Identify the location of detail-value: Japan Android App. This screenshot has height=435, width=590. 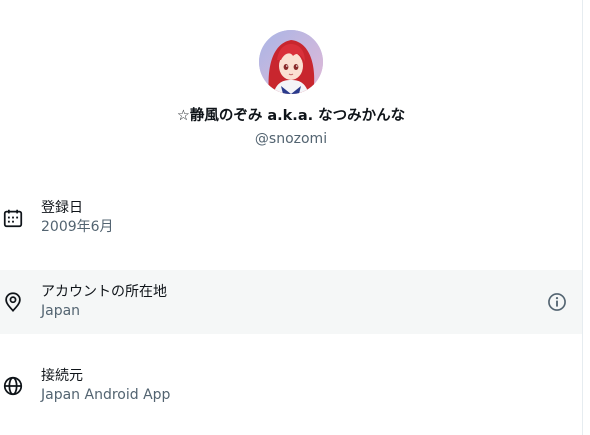
(106, 395).